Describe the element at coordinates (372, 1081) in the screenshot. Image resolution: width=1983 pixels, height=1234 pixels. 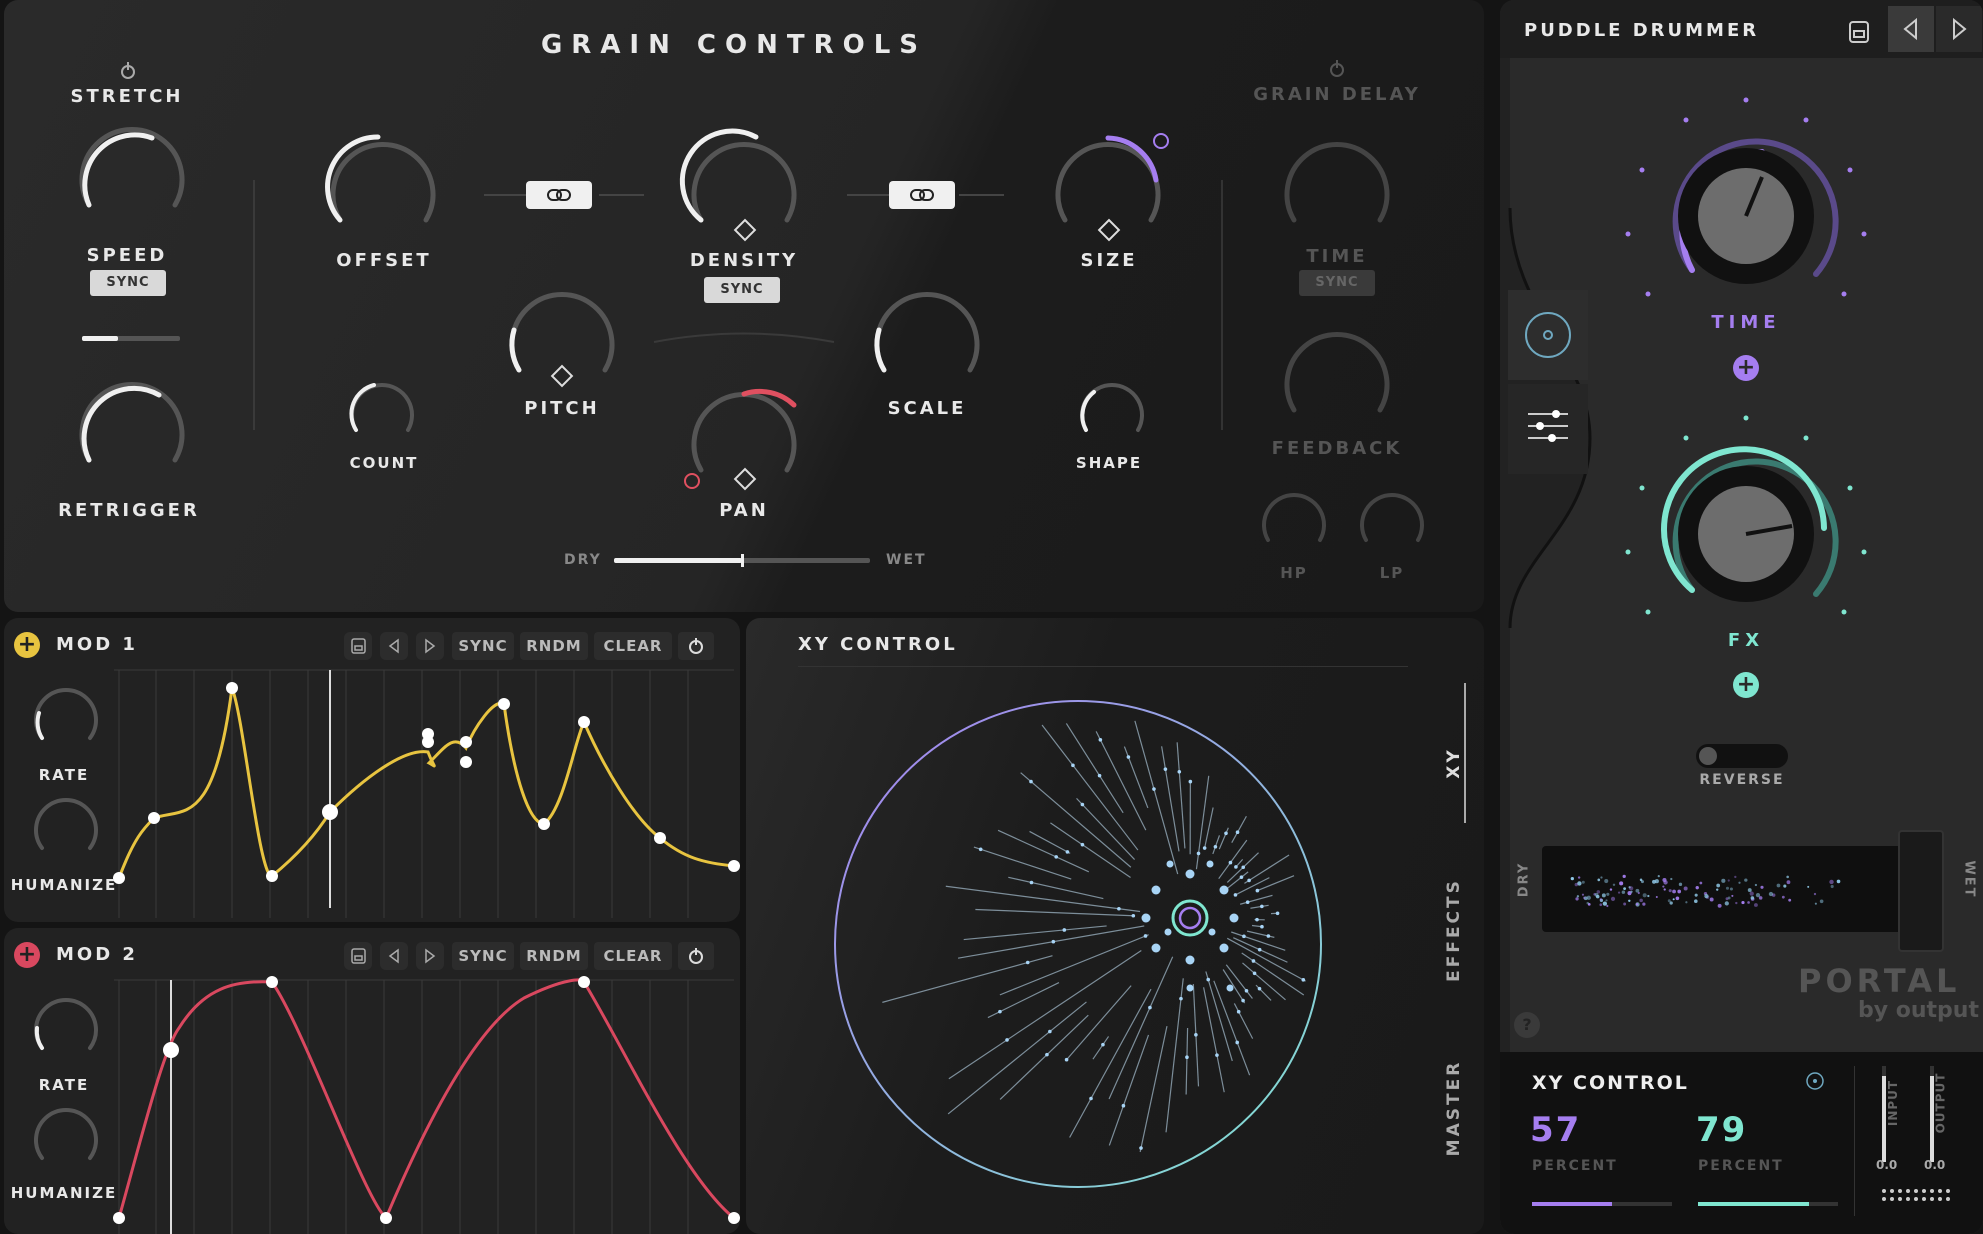
I see `mod2-panel: + MOD 2 SYNC RNDM CLEAR RATE HUMANIZE` at that location.